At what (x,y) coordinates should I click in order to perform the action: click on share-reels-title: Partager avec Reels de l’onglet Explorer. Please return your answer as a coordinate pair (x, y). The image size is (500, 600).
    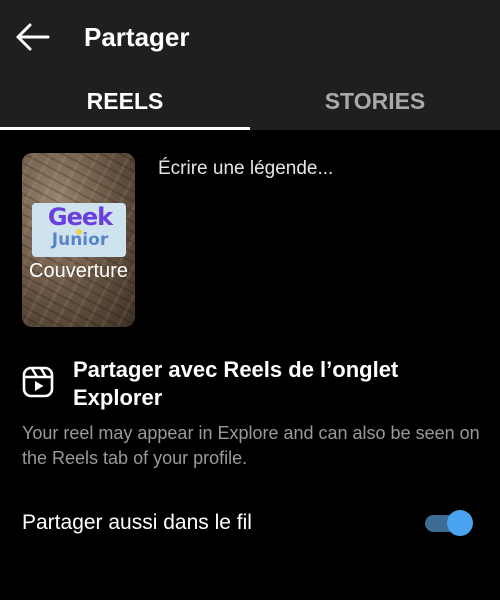
    Looking at the image, I should click on (236, 383).